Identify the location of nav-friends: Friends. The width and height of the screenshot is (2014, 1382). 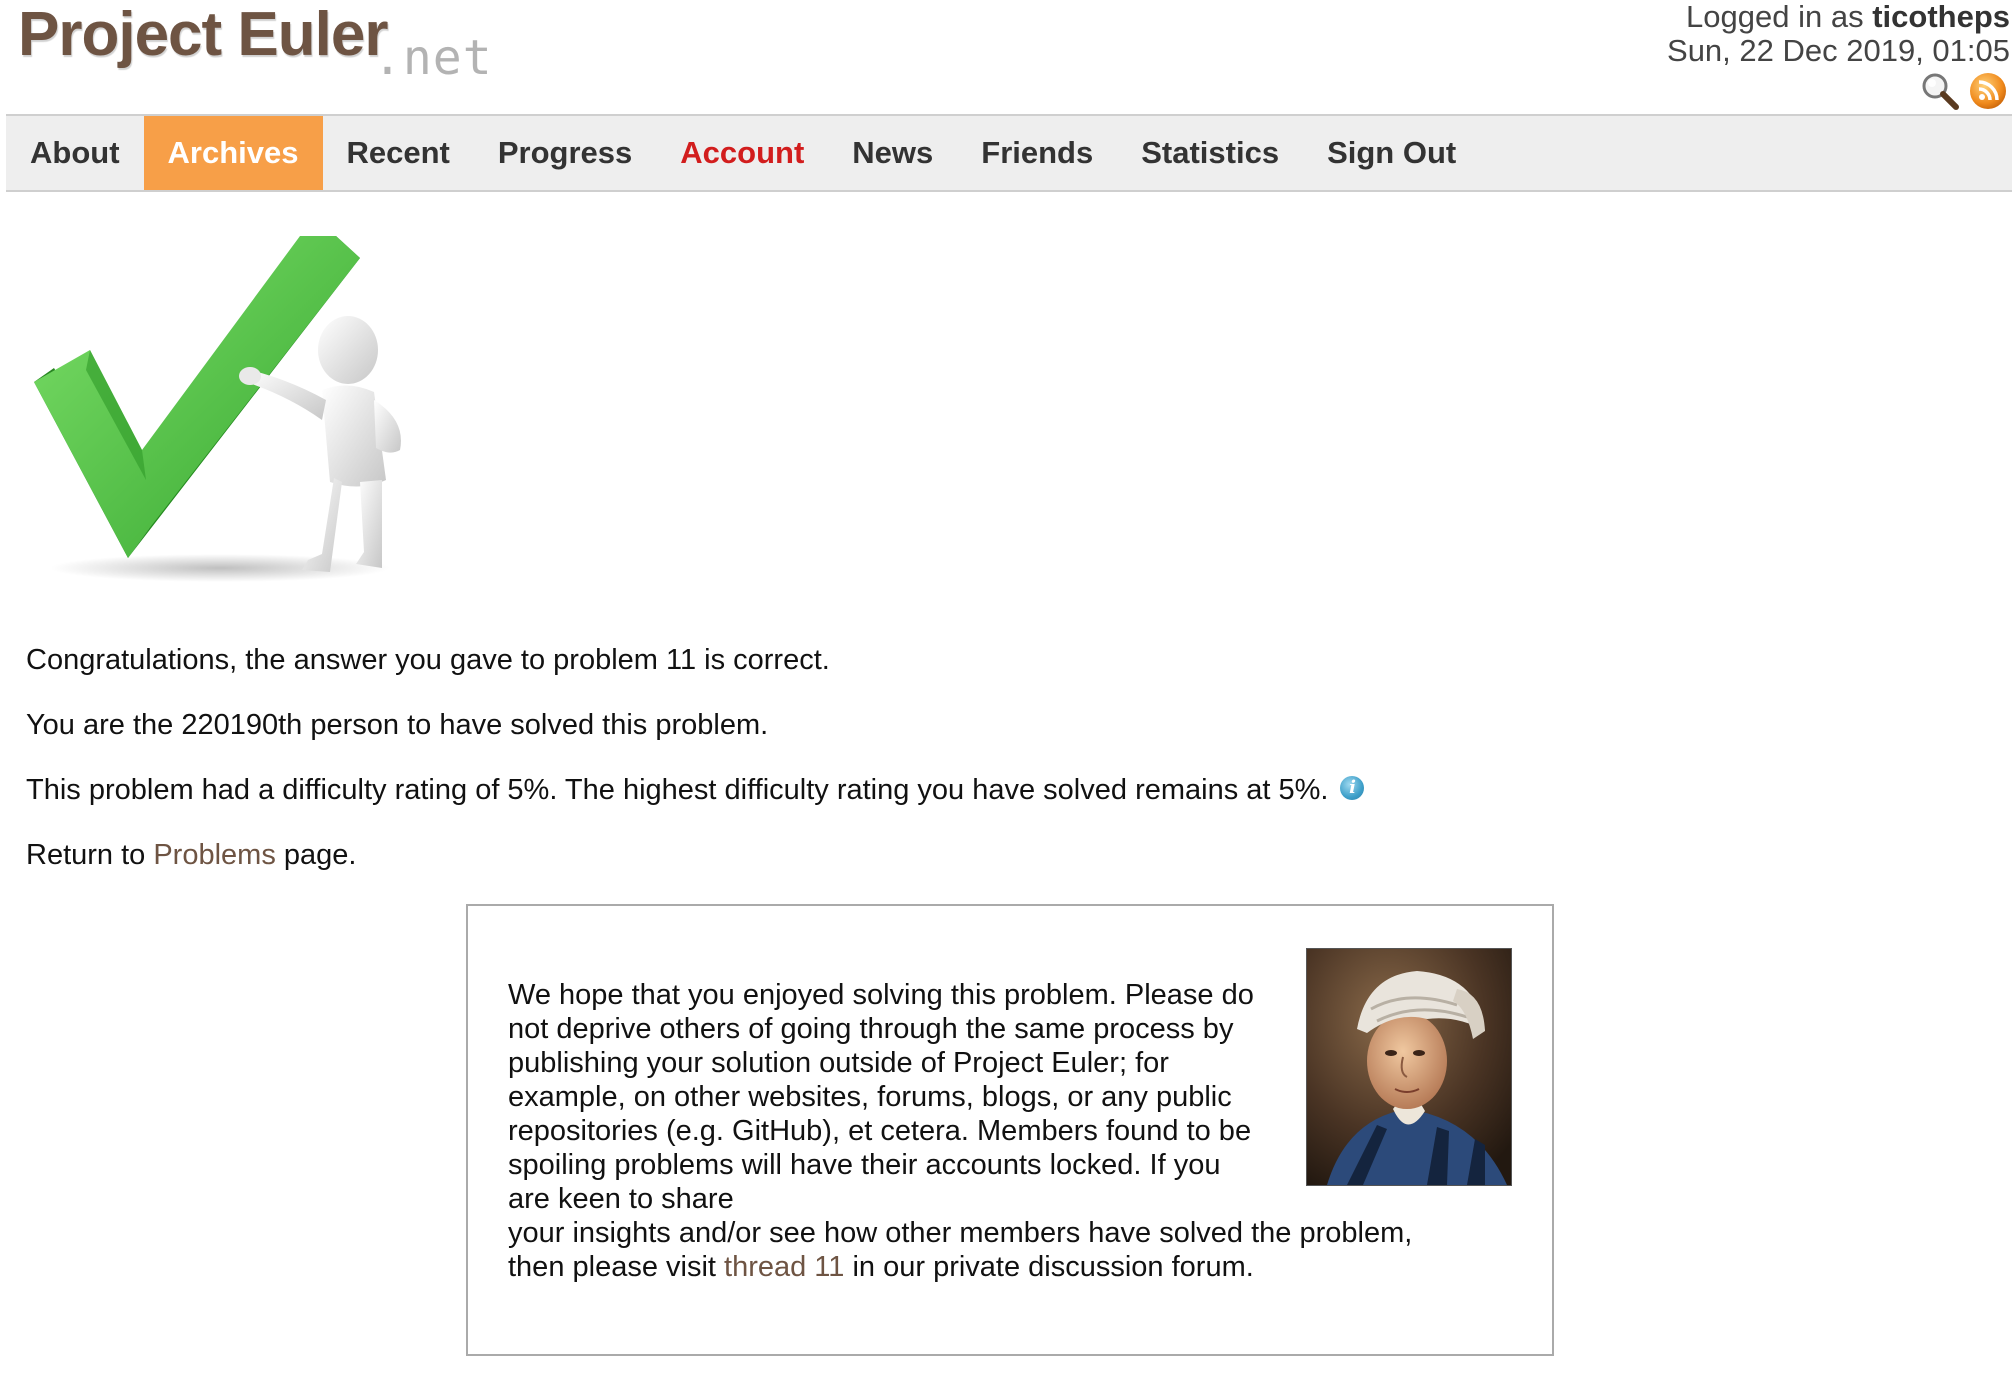
(1037, 153).